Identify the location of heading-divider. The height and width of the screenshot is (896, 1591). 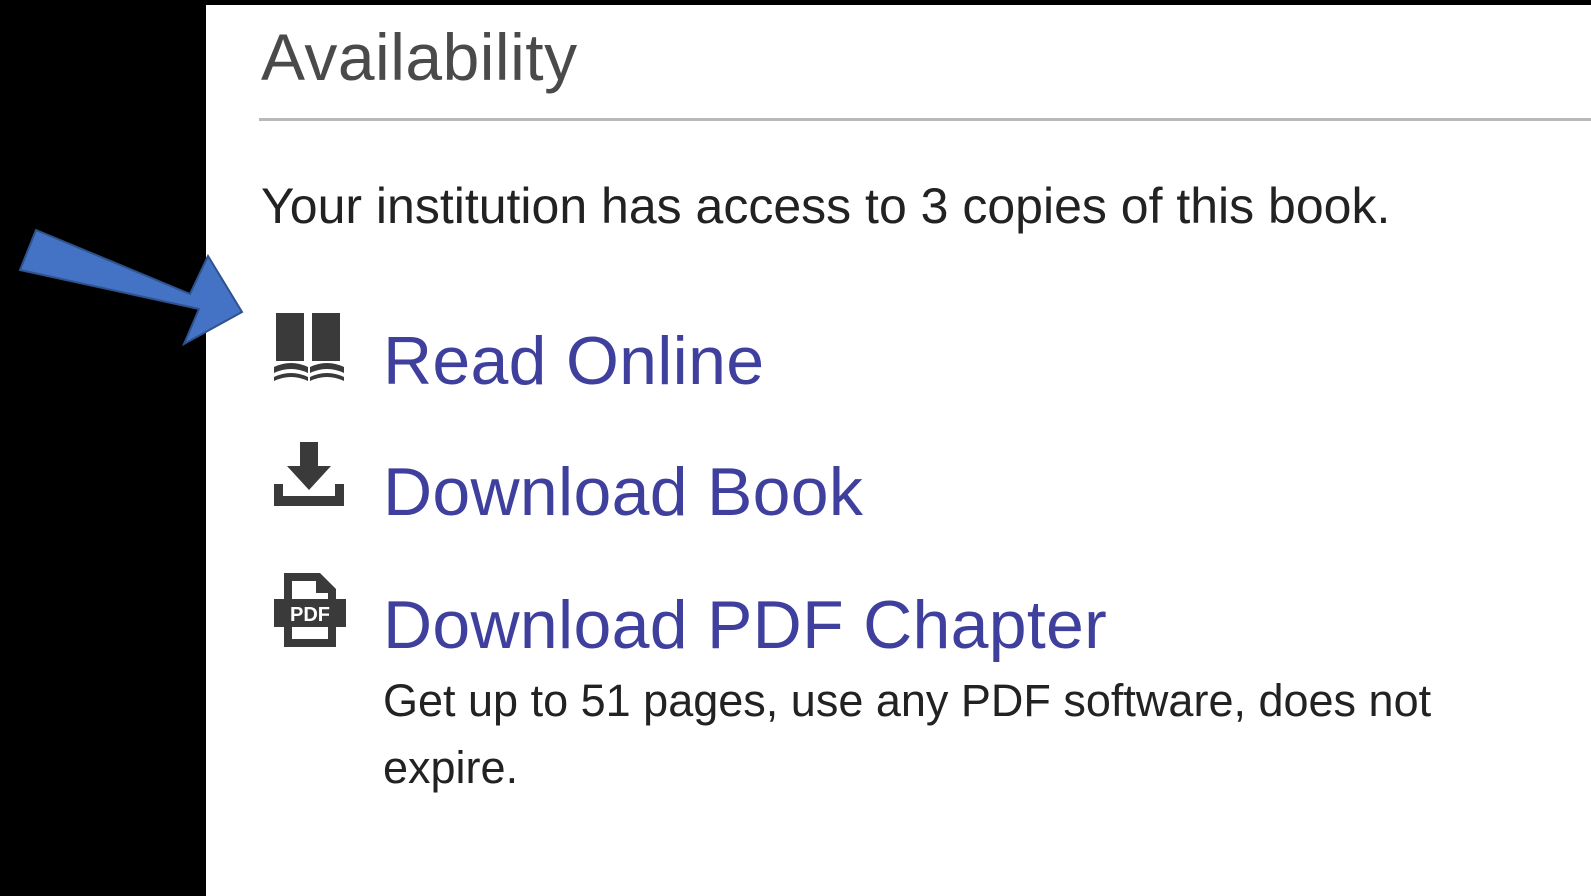
(925, 119).